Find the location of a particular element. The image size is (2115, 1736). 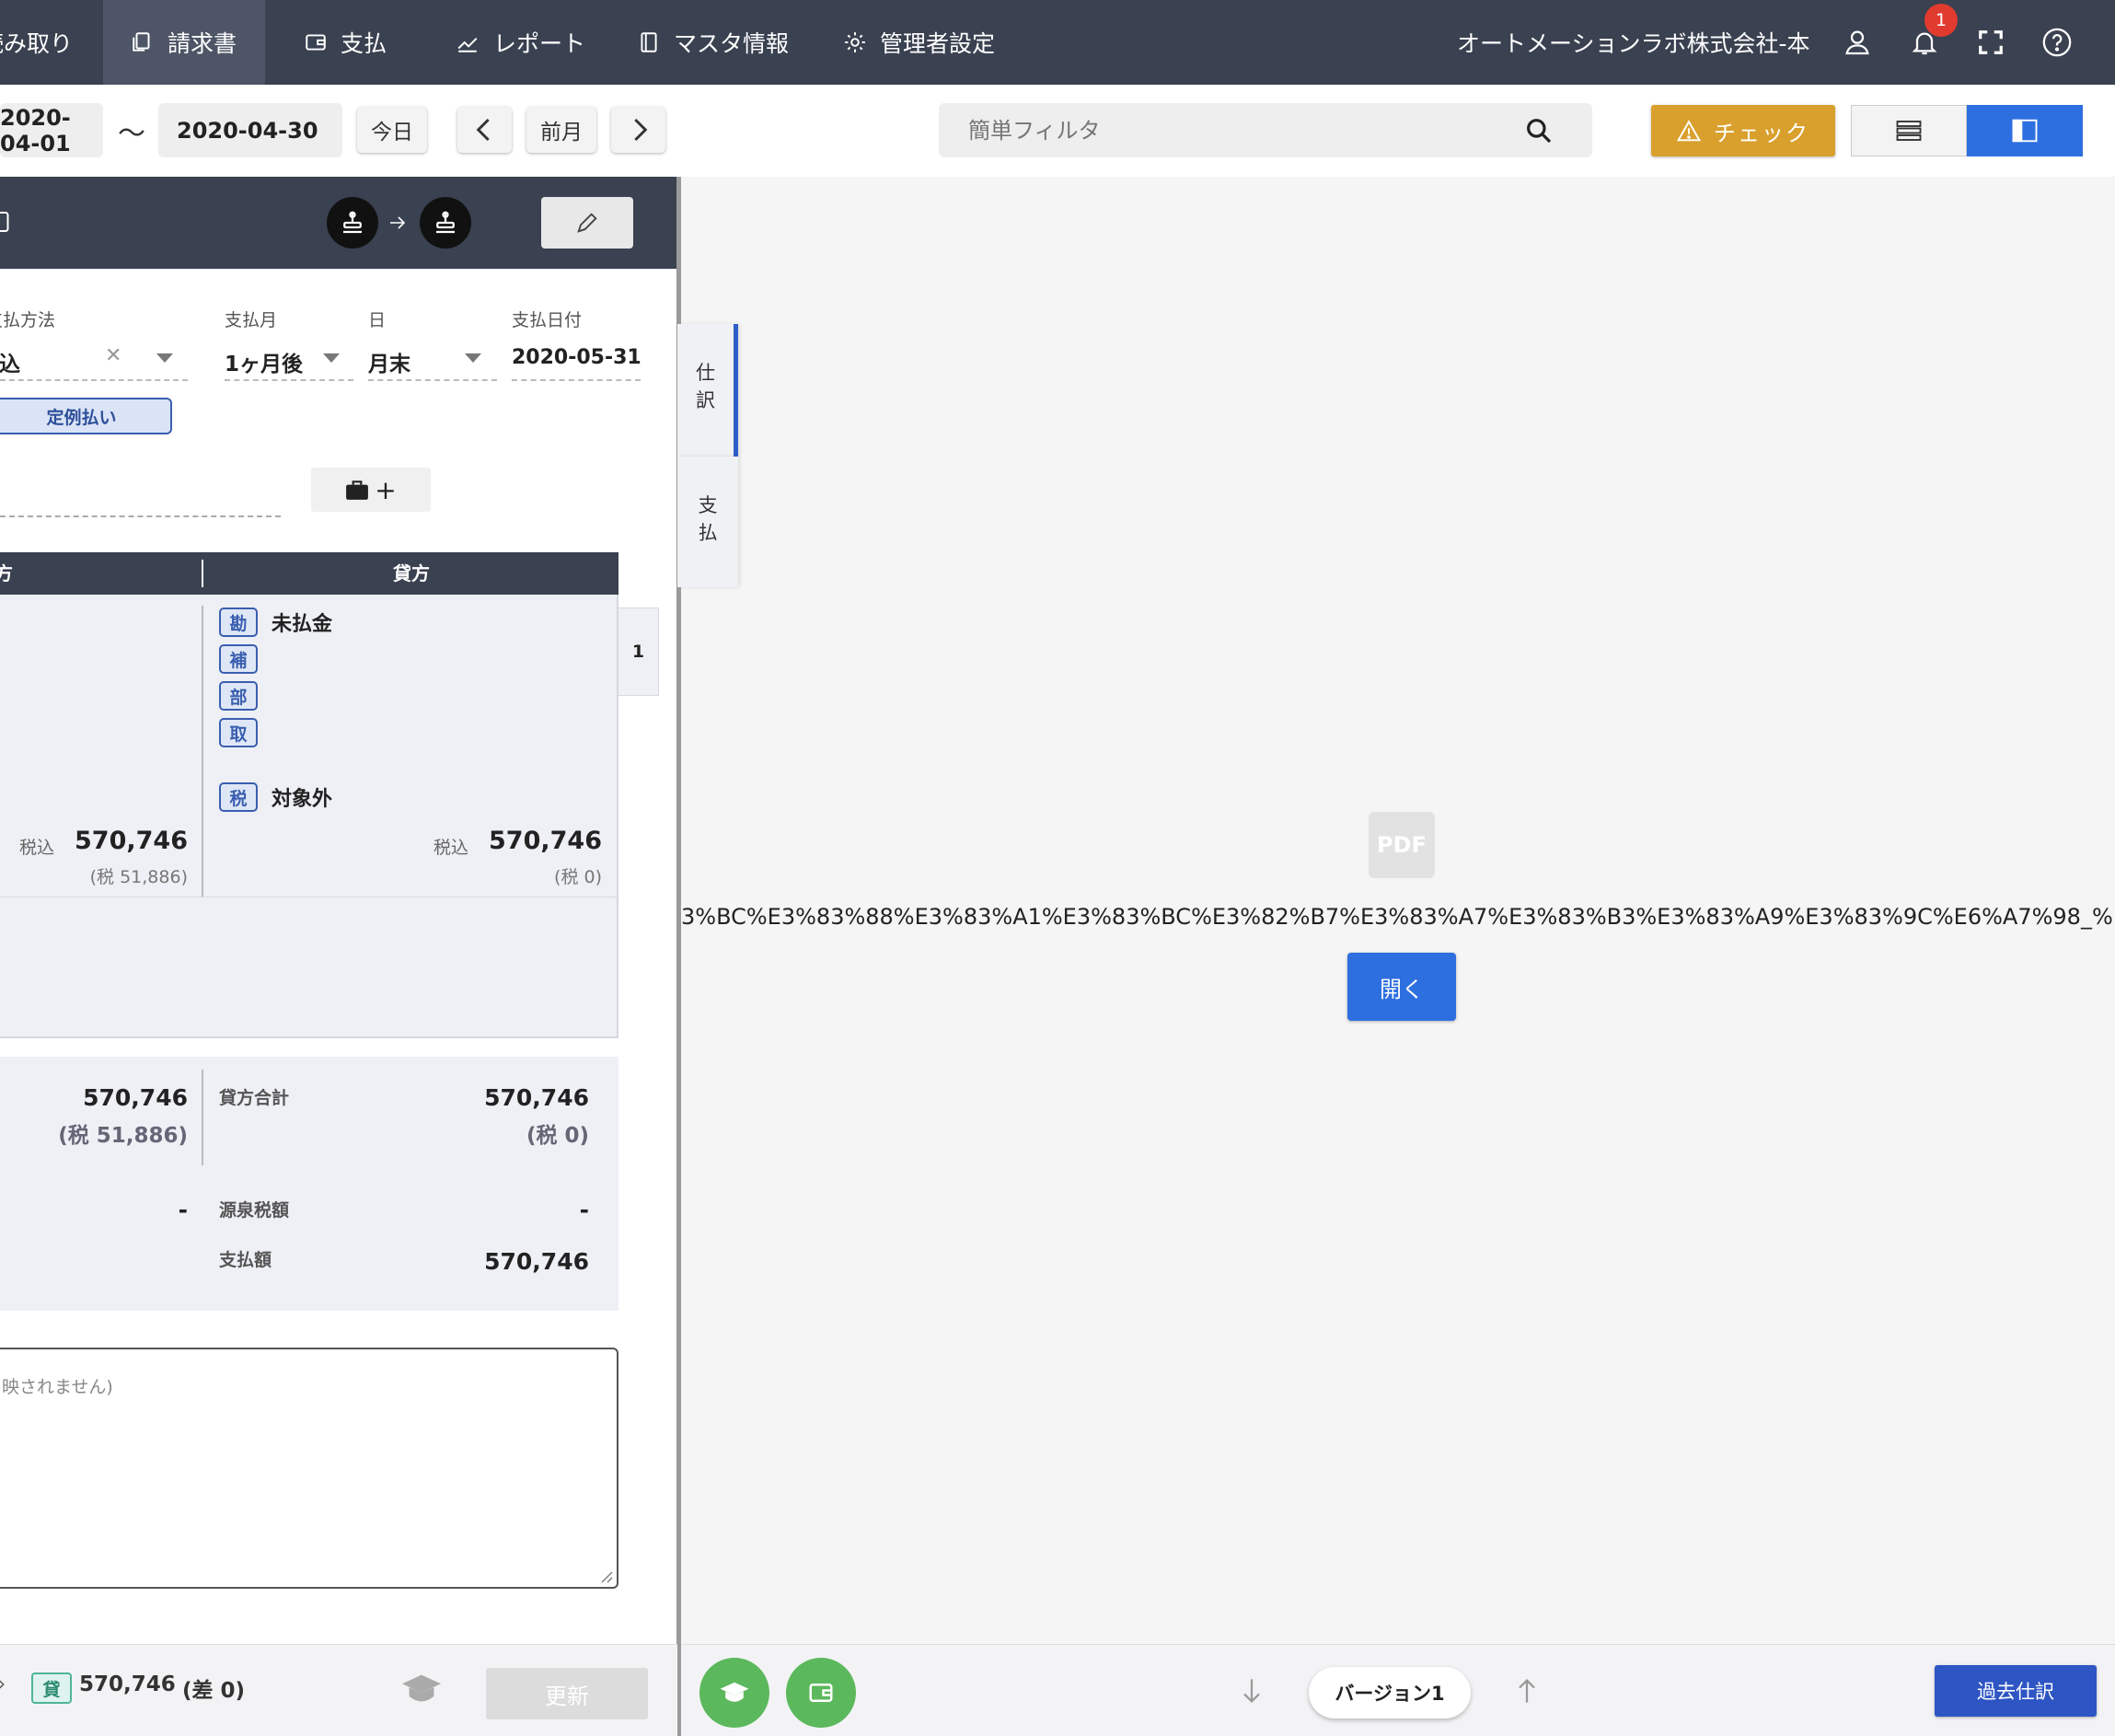

tab-journal: 仕訳 is located at coordinates (707, 390).